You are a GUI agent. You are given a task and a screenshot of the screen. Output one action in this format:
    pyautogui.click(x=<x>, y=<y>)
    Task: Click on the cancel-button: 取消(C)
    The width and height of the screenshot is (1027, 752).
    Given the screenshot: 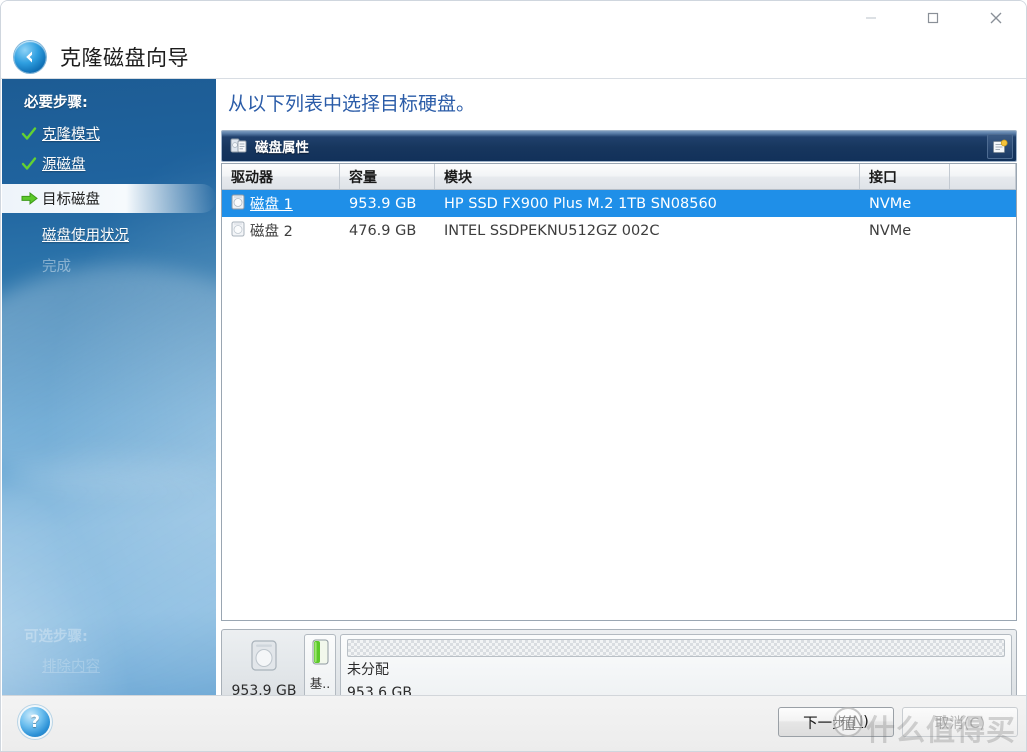 What is the action you would take?
    pyautogui.click(x=960, y=722)
    